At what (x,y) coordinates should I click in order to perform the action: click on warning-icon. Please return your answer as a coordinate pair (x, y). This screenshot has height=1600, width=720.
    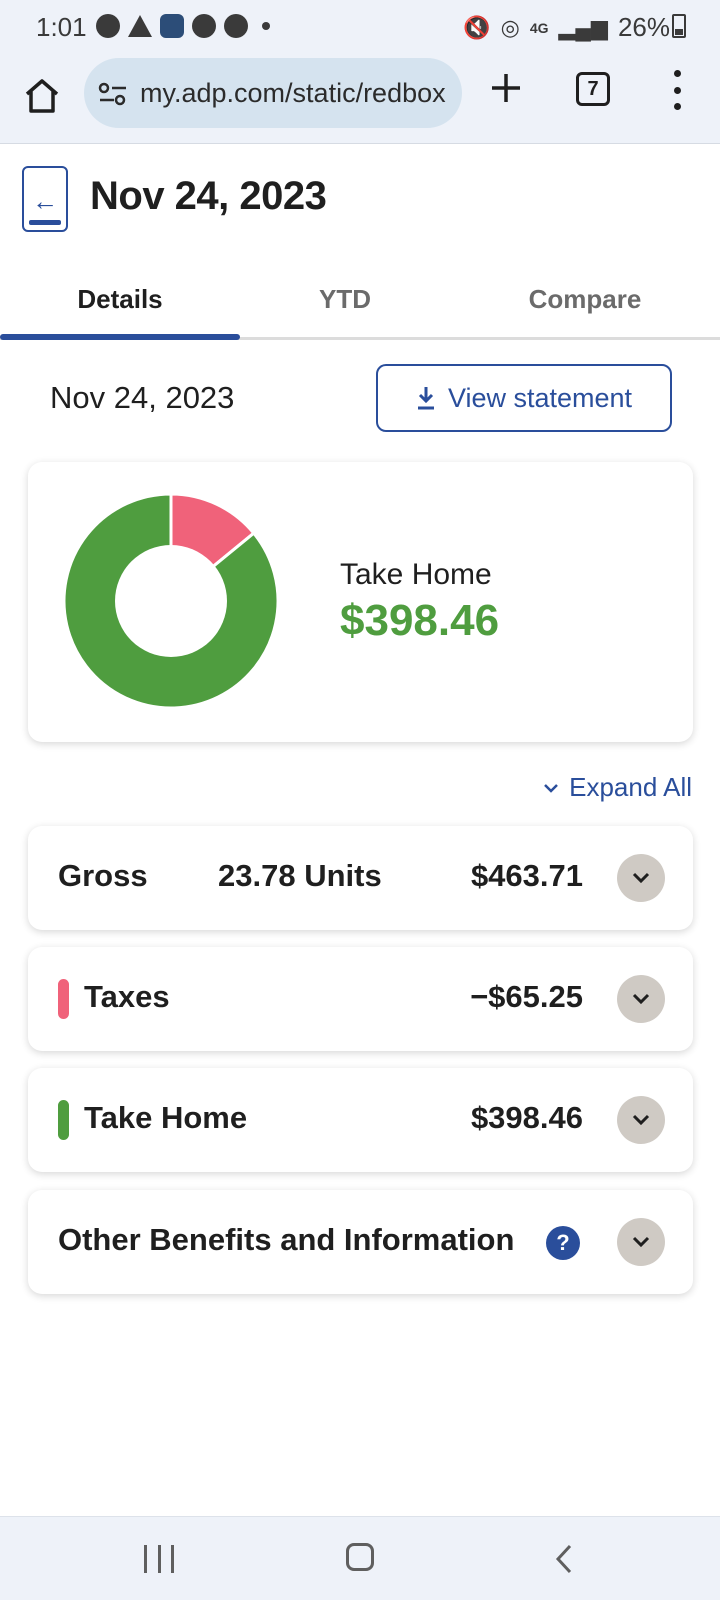
    Looking at the image, I should click on (140, 26).